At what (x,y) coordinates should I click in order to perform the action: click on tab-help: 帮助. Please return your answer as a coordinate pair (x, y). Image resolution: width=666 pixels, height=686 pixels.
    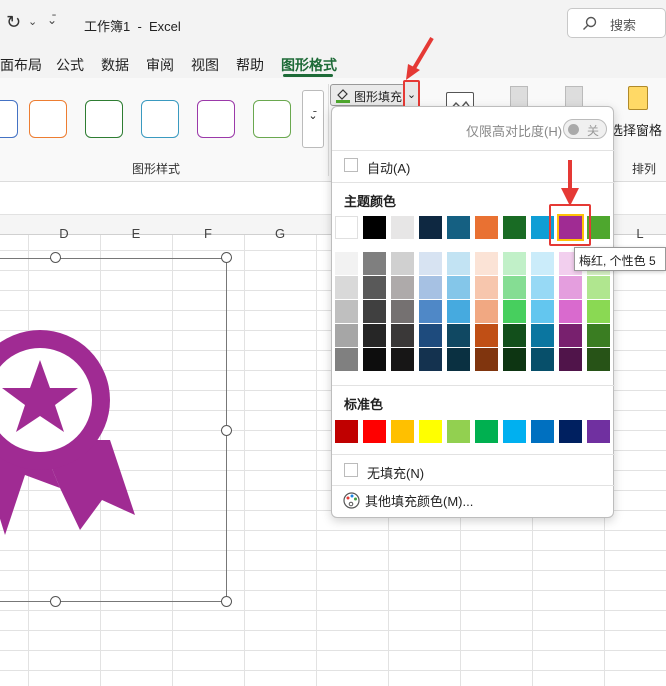
    Looking at the image, I should click on (250, 65).